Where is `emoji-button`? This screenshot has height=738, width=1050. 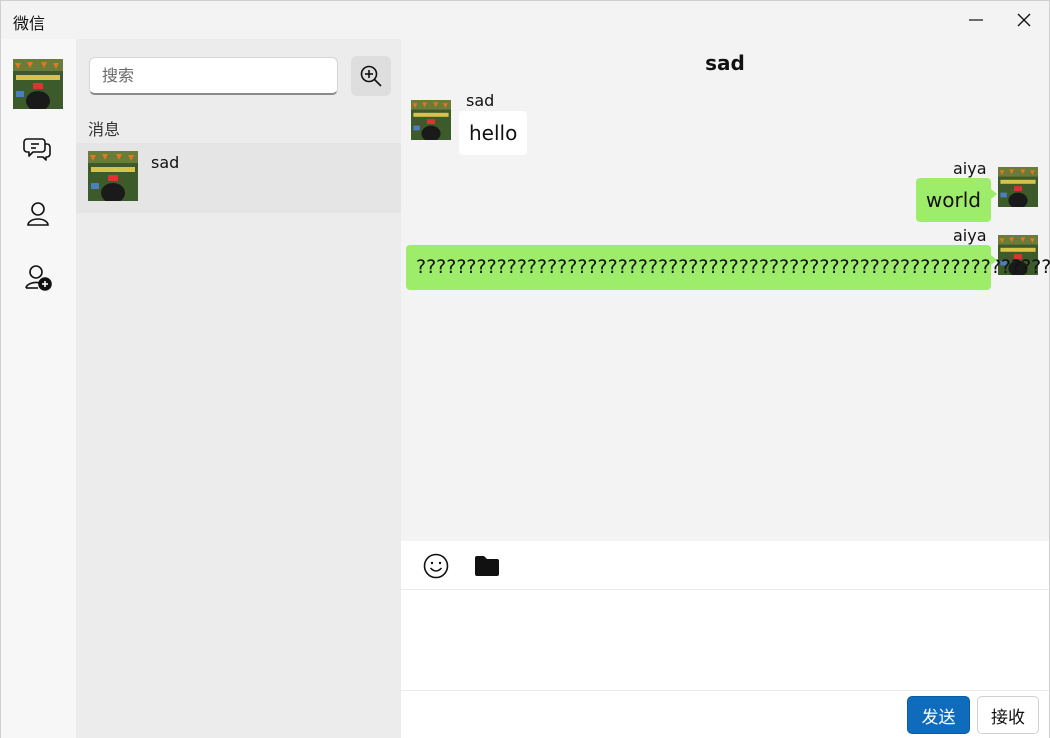
emoji-button is located at coordinates (436, 566).